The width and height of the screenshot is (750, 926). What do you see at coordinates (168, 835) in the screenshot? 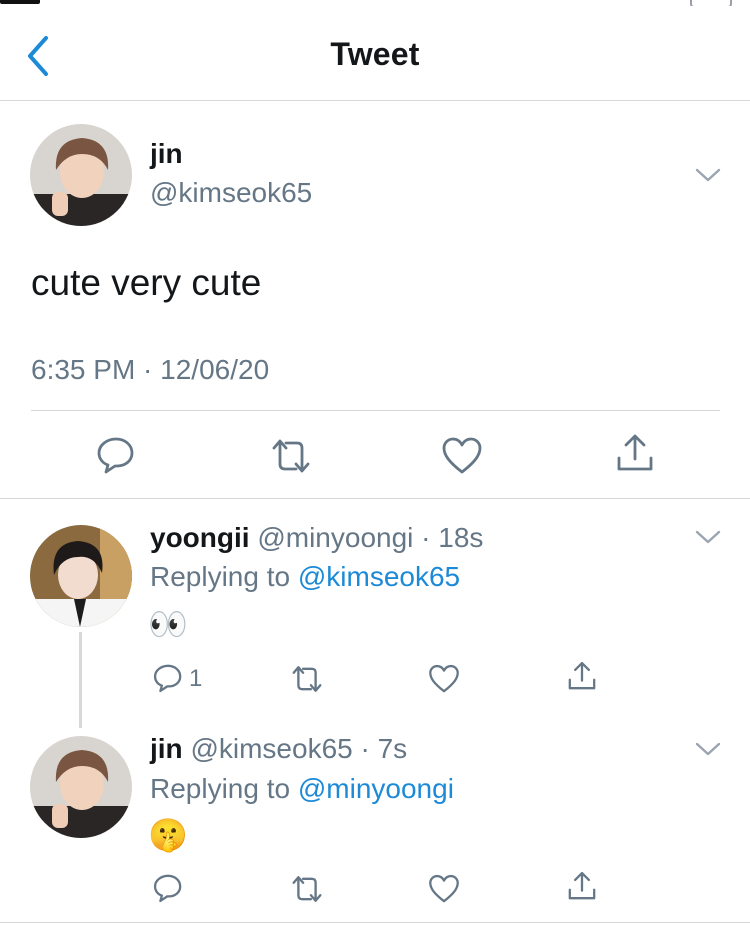
I see `reply-emoji: 🤫` at bounding box center [168, 835].